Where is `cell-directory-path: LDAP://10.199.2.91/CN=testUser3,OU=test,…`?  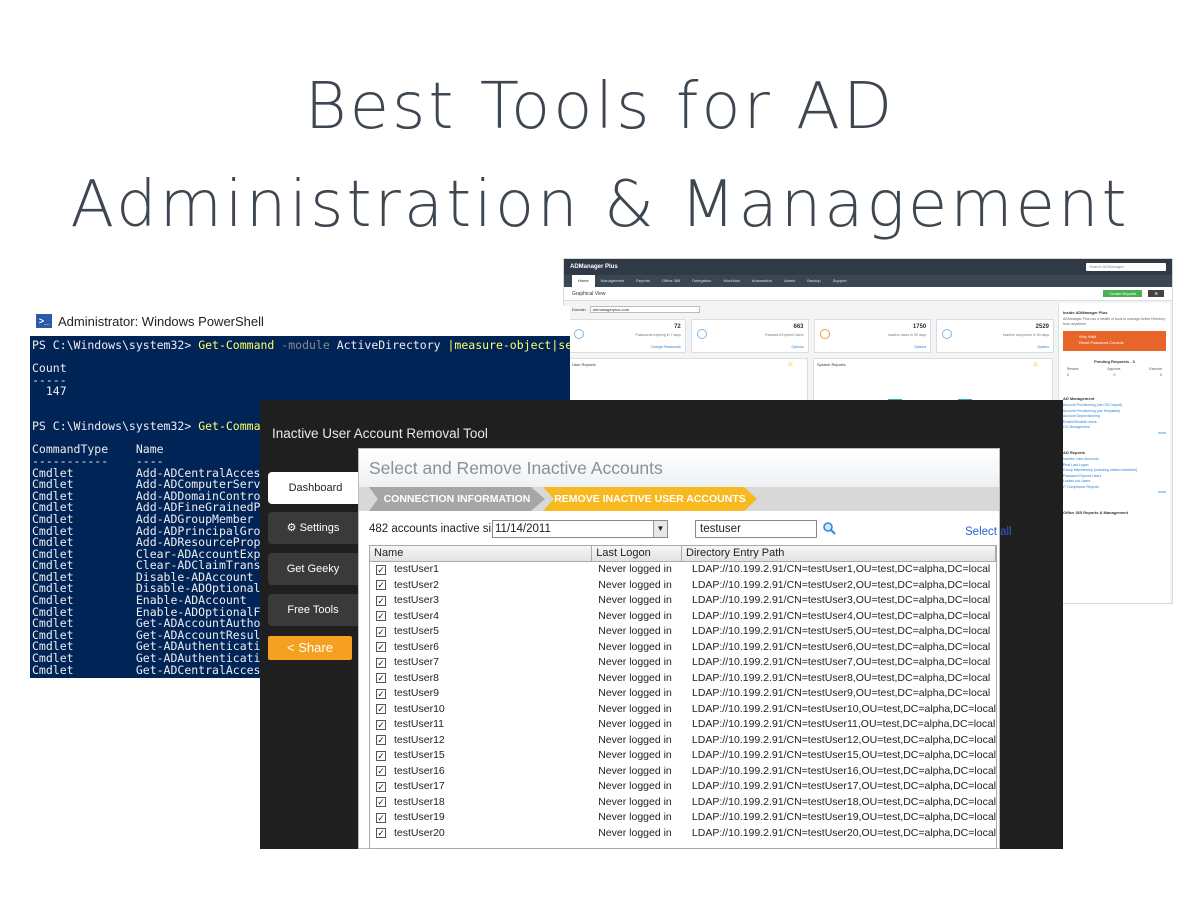
cell-directory-path: LDAP://10.199.2.91/CN=testUser3,OU=test,… is located at coordinates (841, 600).